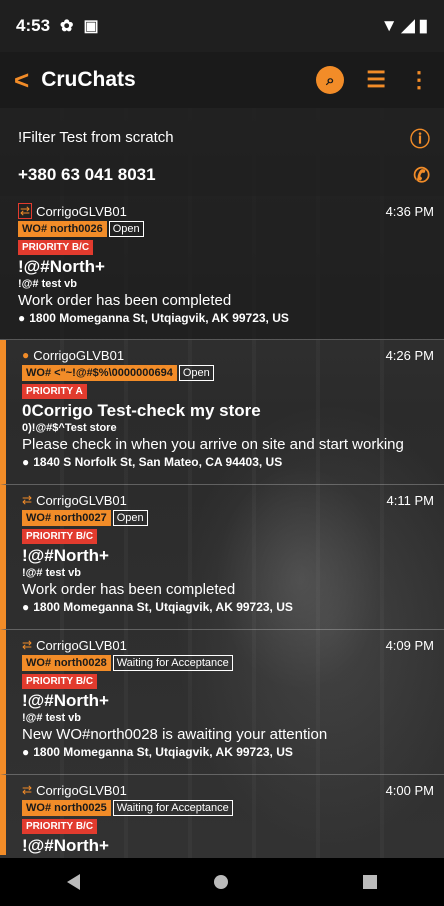 Image resolution: width=444 pixels, height=906 pixels. I want to click on filter-icon: ☰, so click(376, 80).